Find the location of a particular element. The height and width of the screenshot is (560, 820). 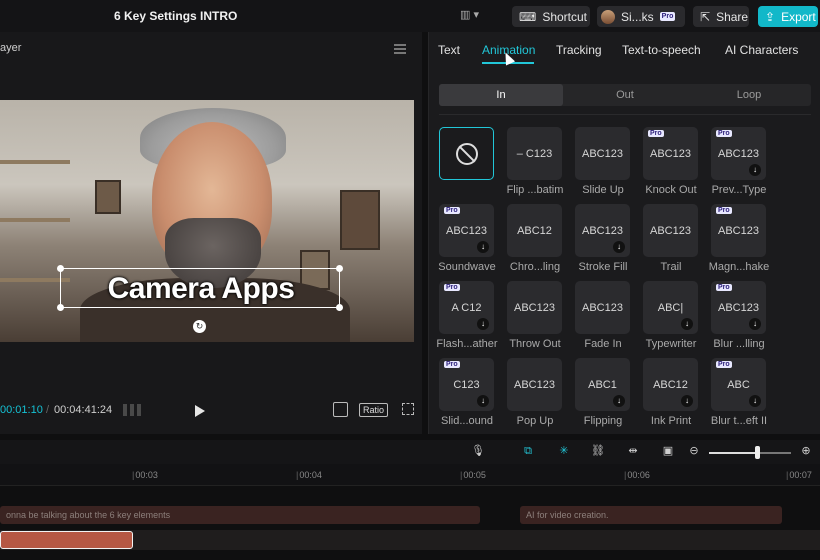

animation-item: ABC123 Pro ↓ Prev...Type is located at coordinates (739, 162).